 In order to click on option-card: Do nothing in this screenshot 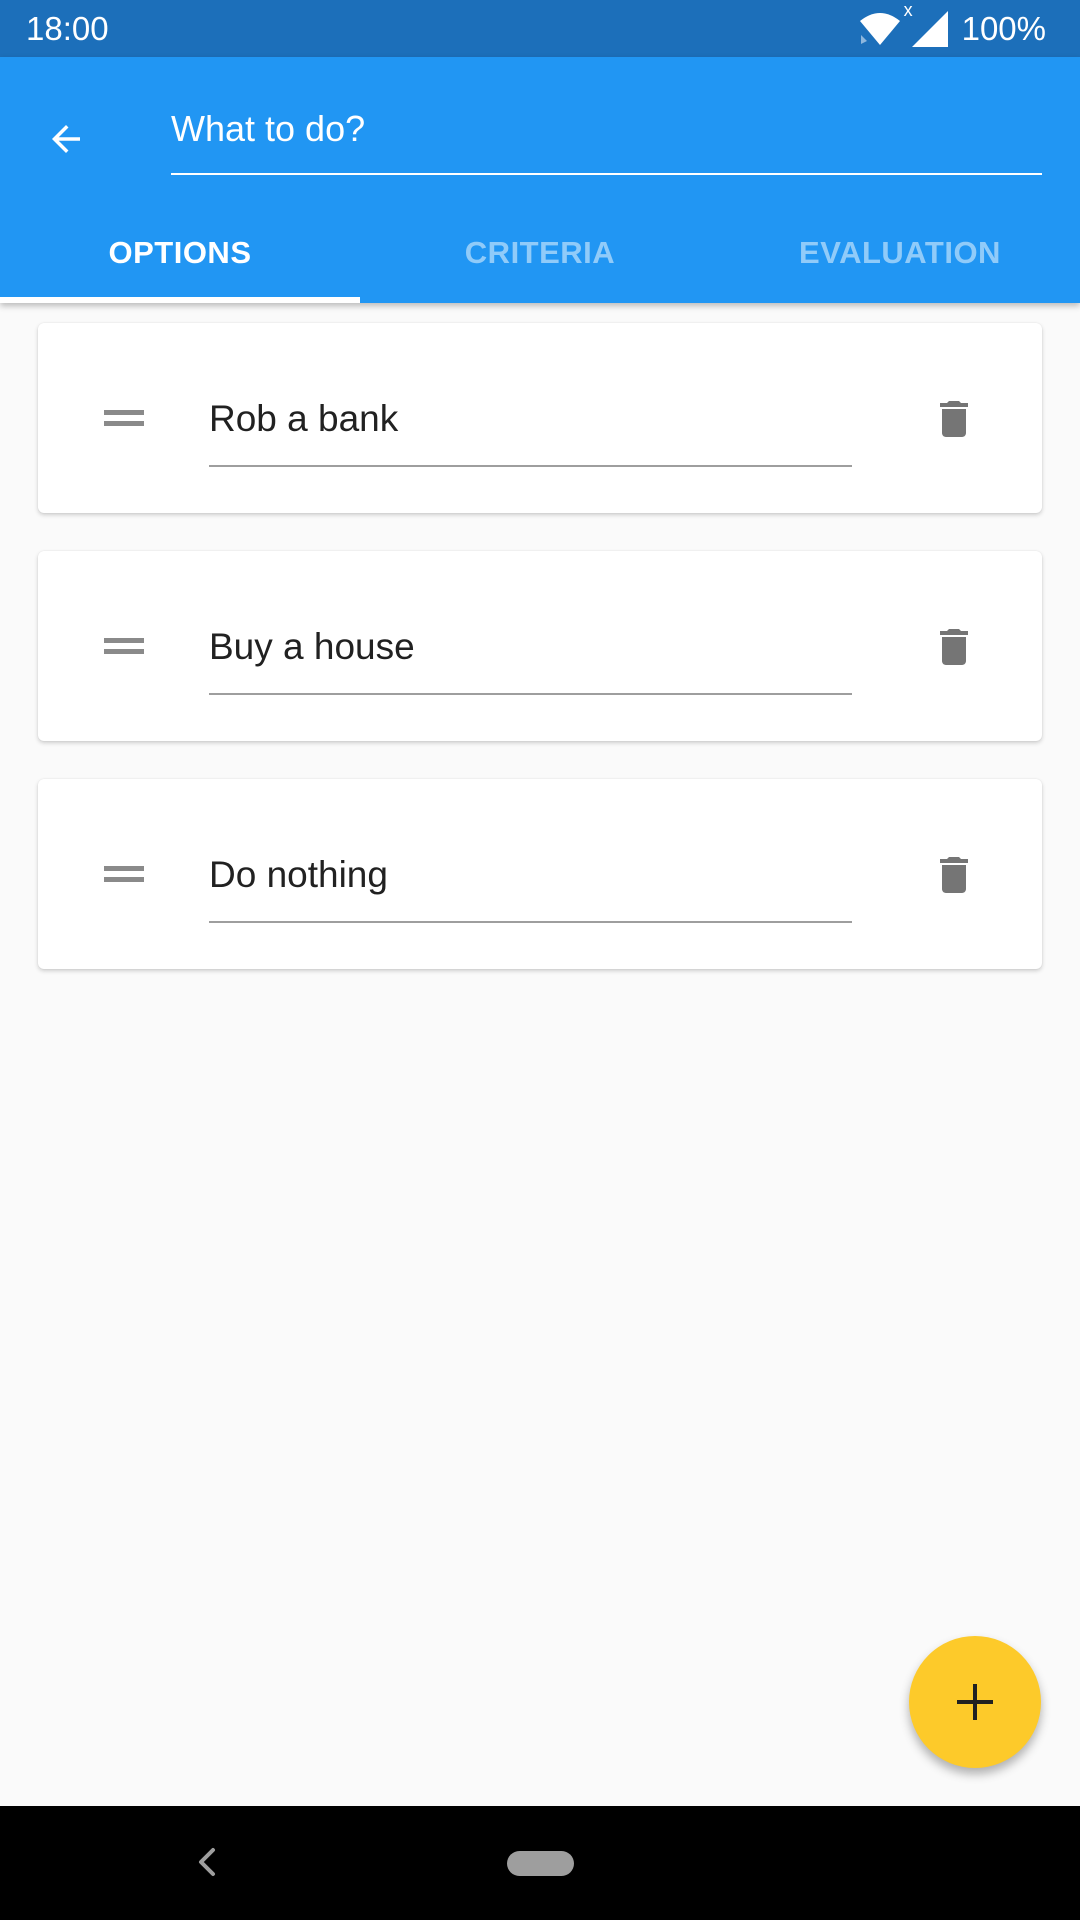, I will do `click(540, 874)`.